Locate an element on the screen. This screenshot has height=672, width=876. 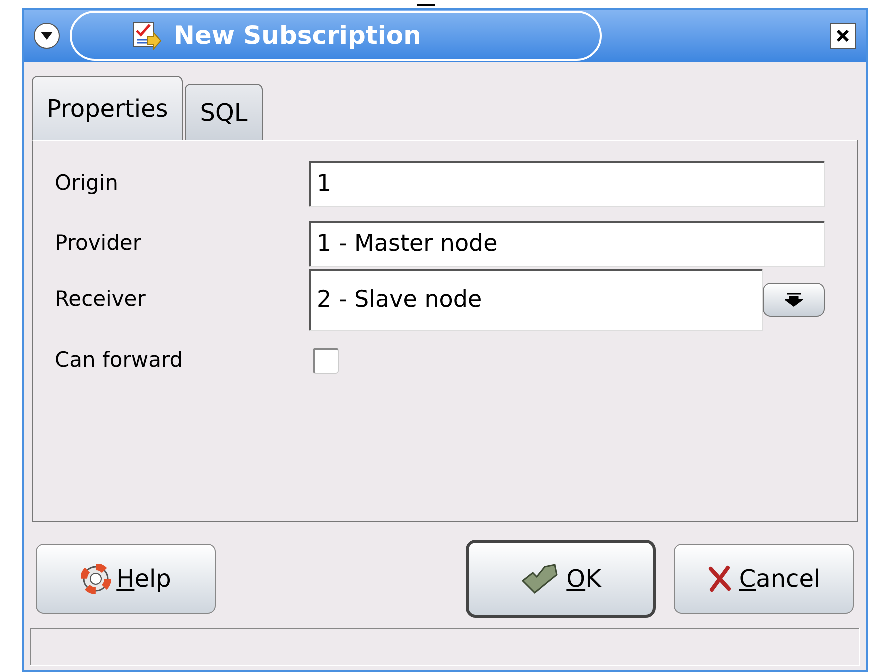
text-field: 1 is located at coordinates (567, 184).